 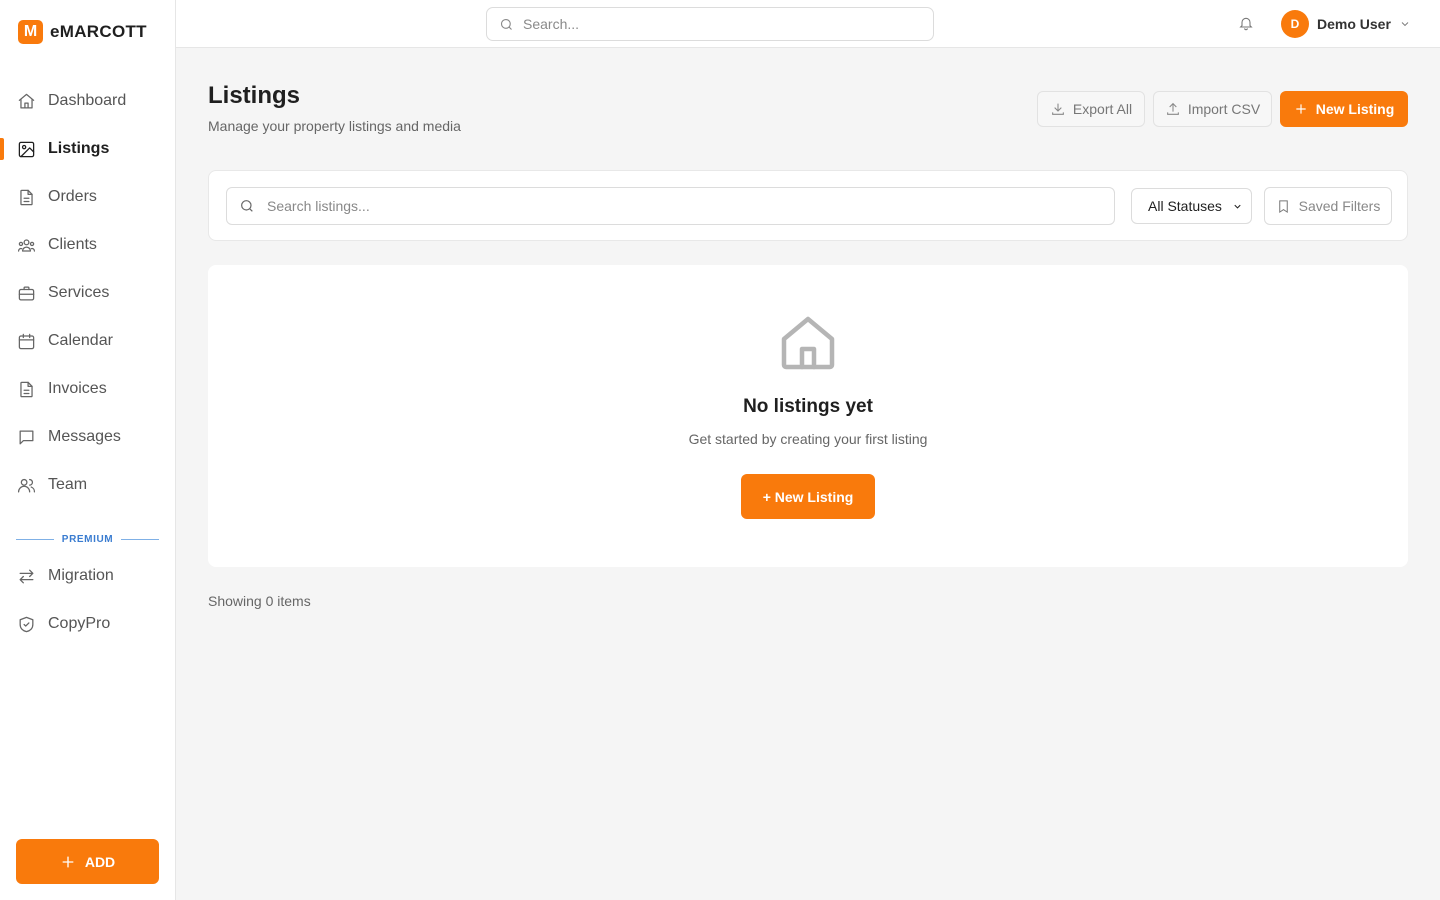 What do you see at coordinates (1224, 109) in the screenshot?
I see `import-csv-label: Import CSV` at bounding box center [1224, 109].